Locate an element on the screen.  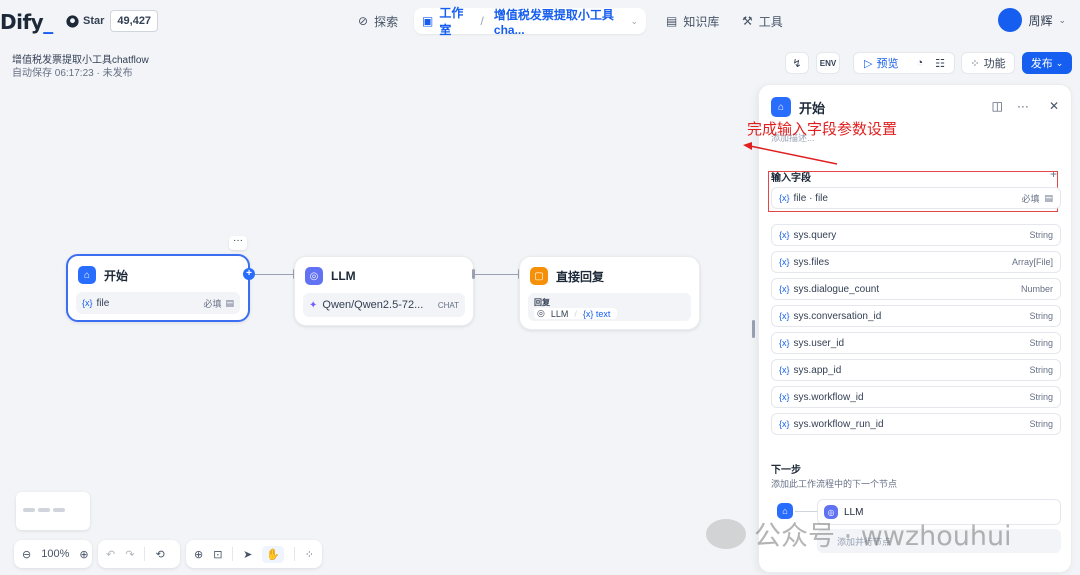
publish-label: 发布 is located at coordinates (1041, 64).